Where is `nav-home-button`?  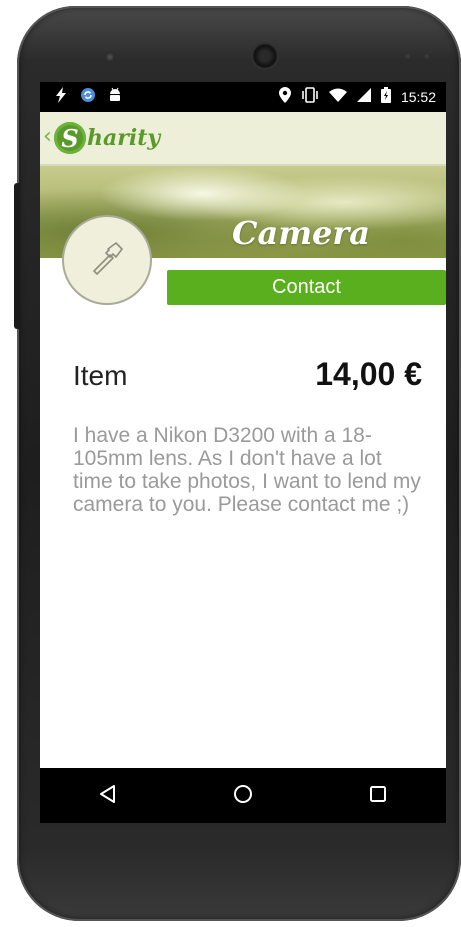 nav-home-button is located at coordinates (243, 796).